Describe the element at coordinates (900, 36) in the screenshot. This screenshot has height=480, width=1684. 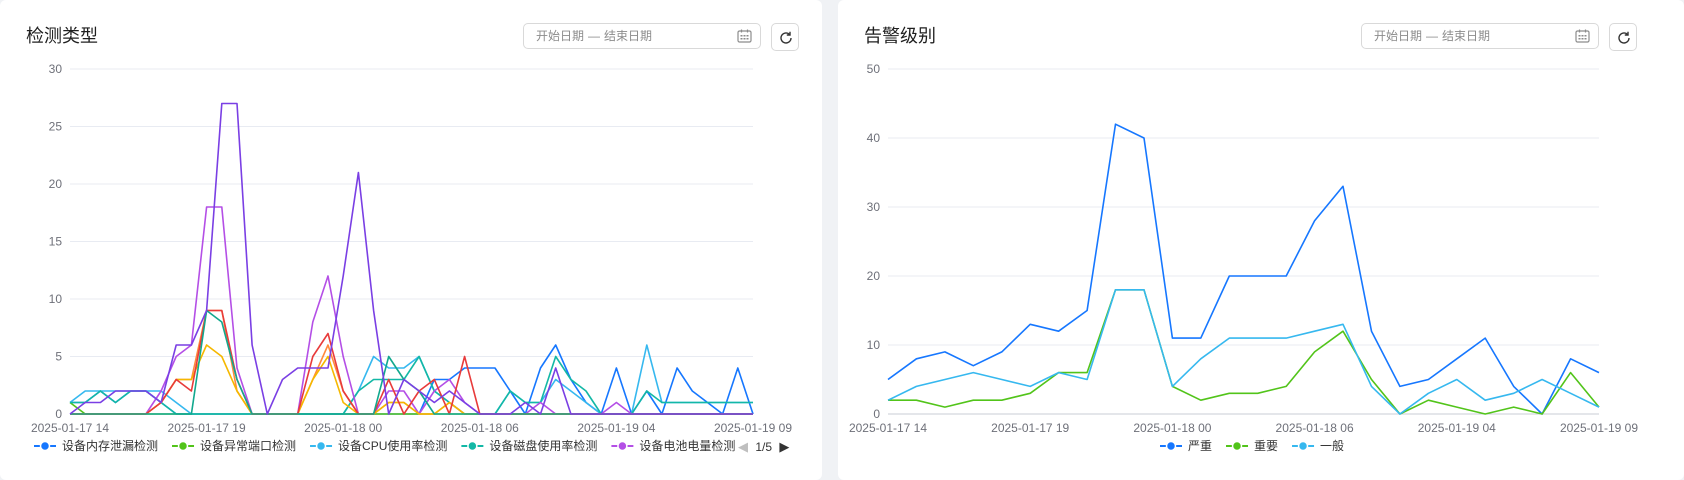
I see `panel-title: 告警级别` at that location.